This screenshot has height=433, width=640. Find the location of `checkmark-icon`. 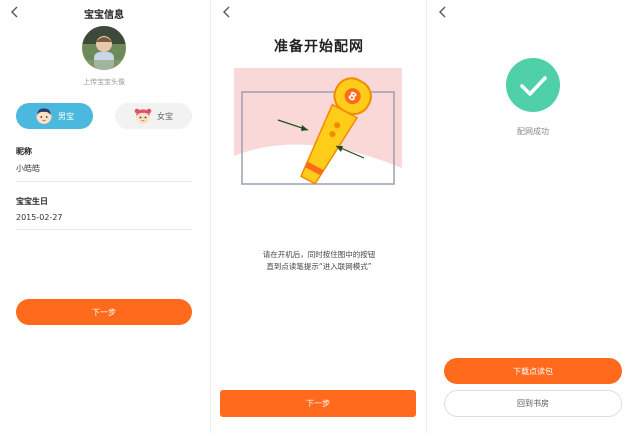

checkmark-icon is located at coordinates (533, 86).